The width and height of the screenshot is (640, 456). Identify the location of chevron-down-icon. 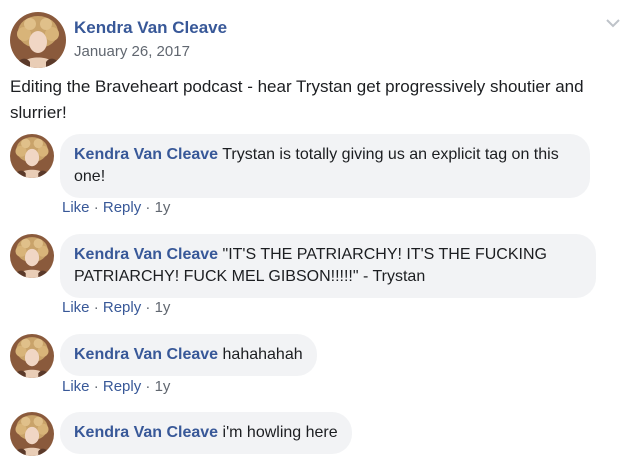
(613, 23).